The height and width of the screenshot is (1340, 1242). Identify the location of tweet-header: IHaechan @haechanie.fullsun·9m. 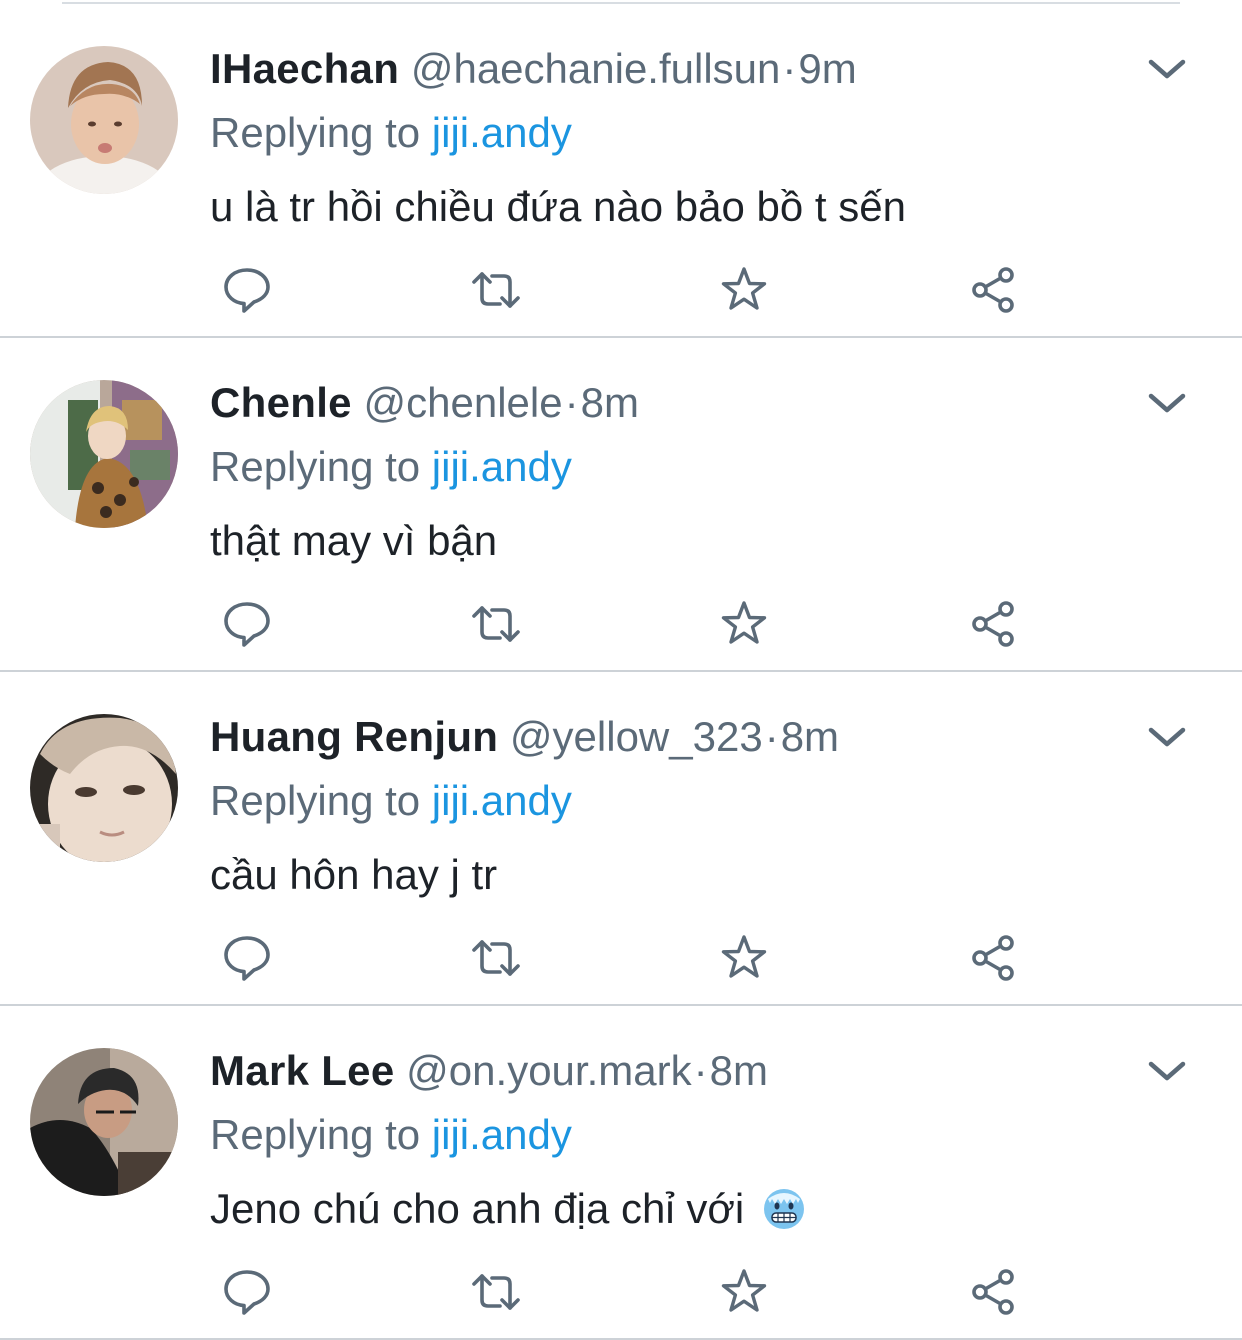
(533, 69).